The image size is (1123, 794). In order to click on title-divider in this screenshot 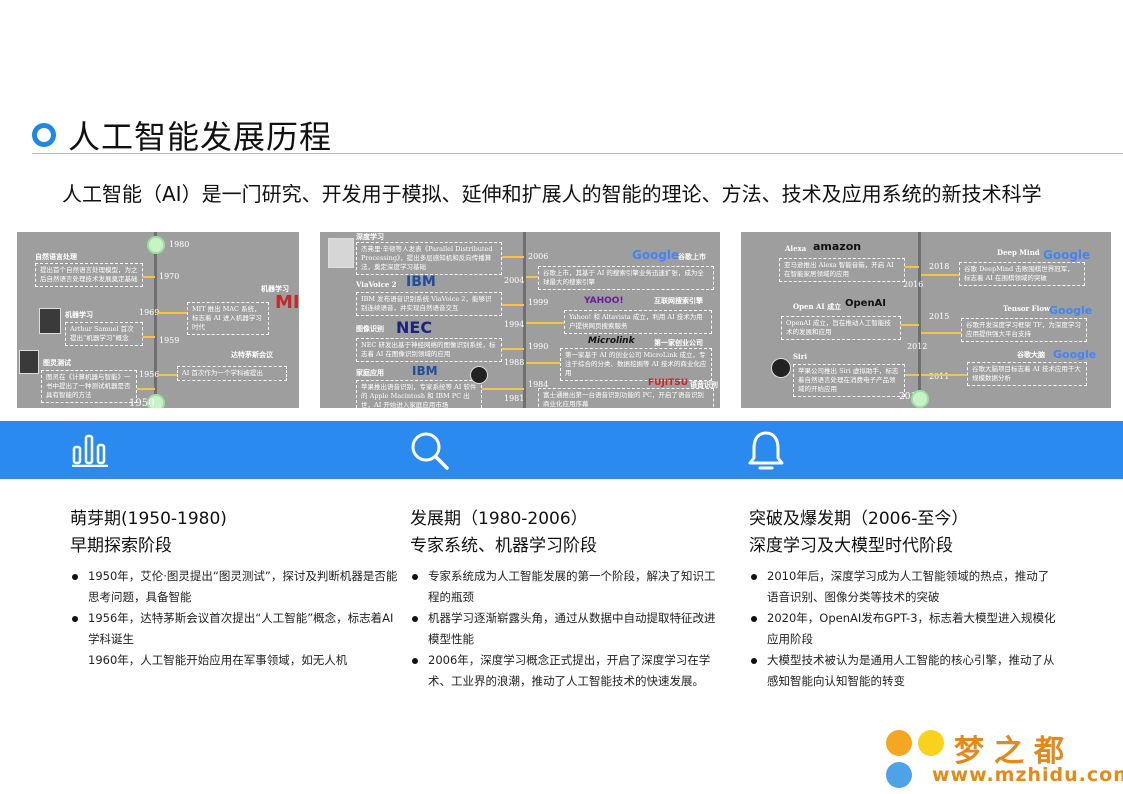, I will do `click(577, 153)`.